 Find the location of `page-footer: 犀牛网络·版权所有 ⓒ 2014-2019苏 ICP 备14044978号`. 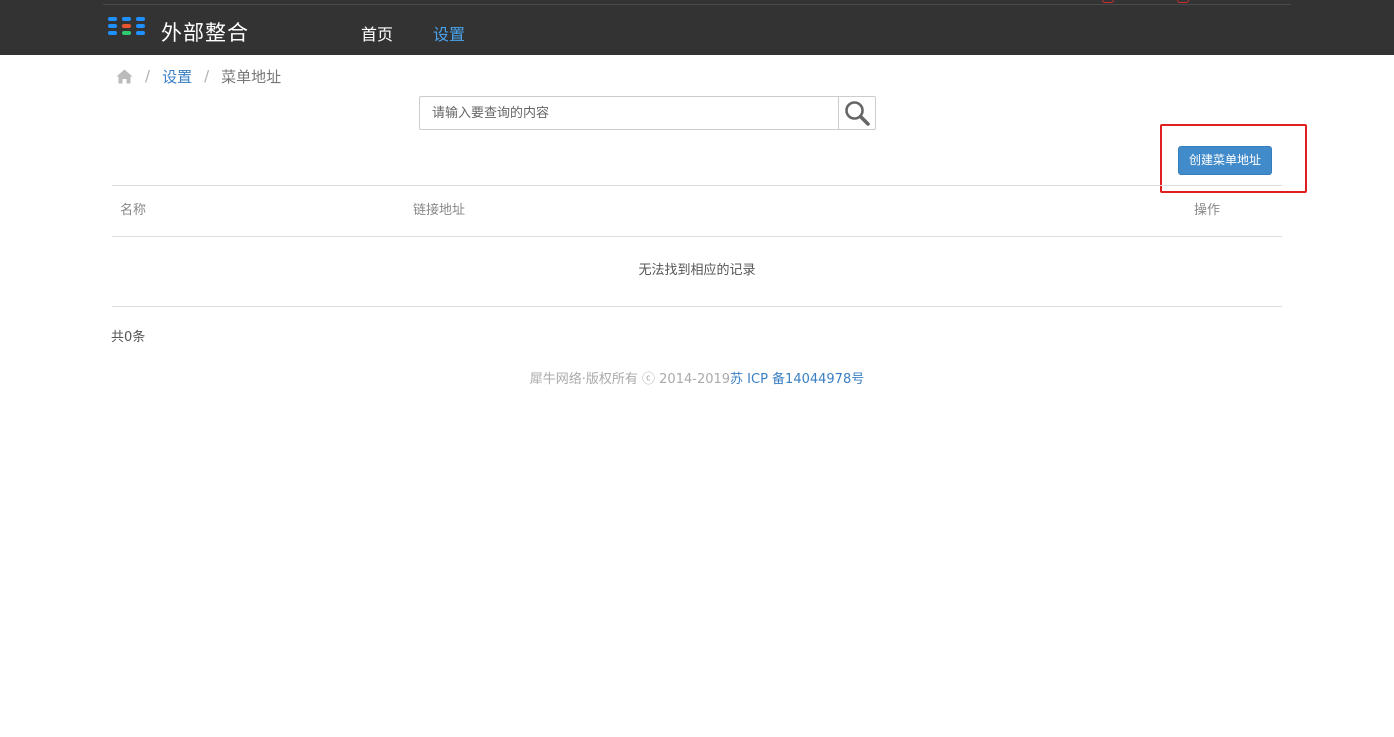

page-footer: 犀牛网络·版权所有 ⓒ 2014-2019苏 ICP 备14044978号 is located at coordinates (697, 380).